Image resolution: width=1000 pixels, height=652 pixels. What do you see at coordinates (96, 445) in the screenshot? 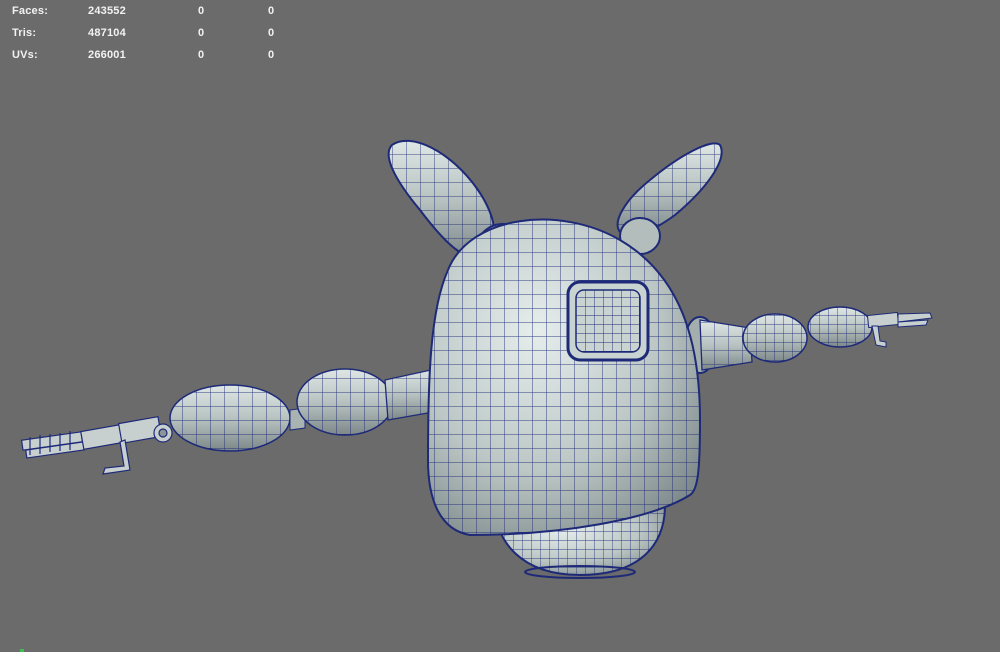
I see `left-hand` at bounding box center [96, 445].